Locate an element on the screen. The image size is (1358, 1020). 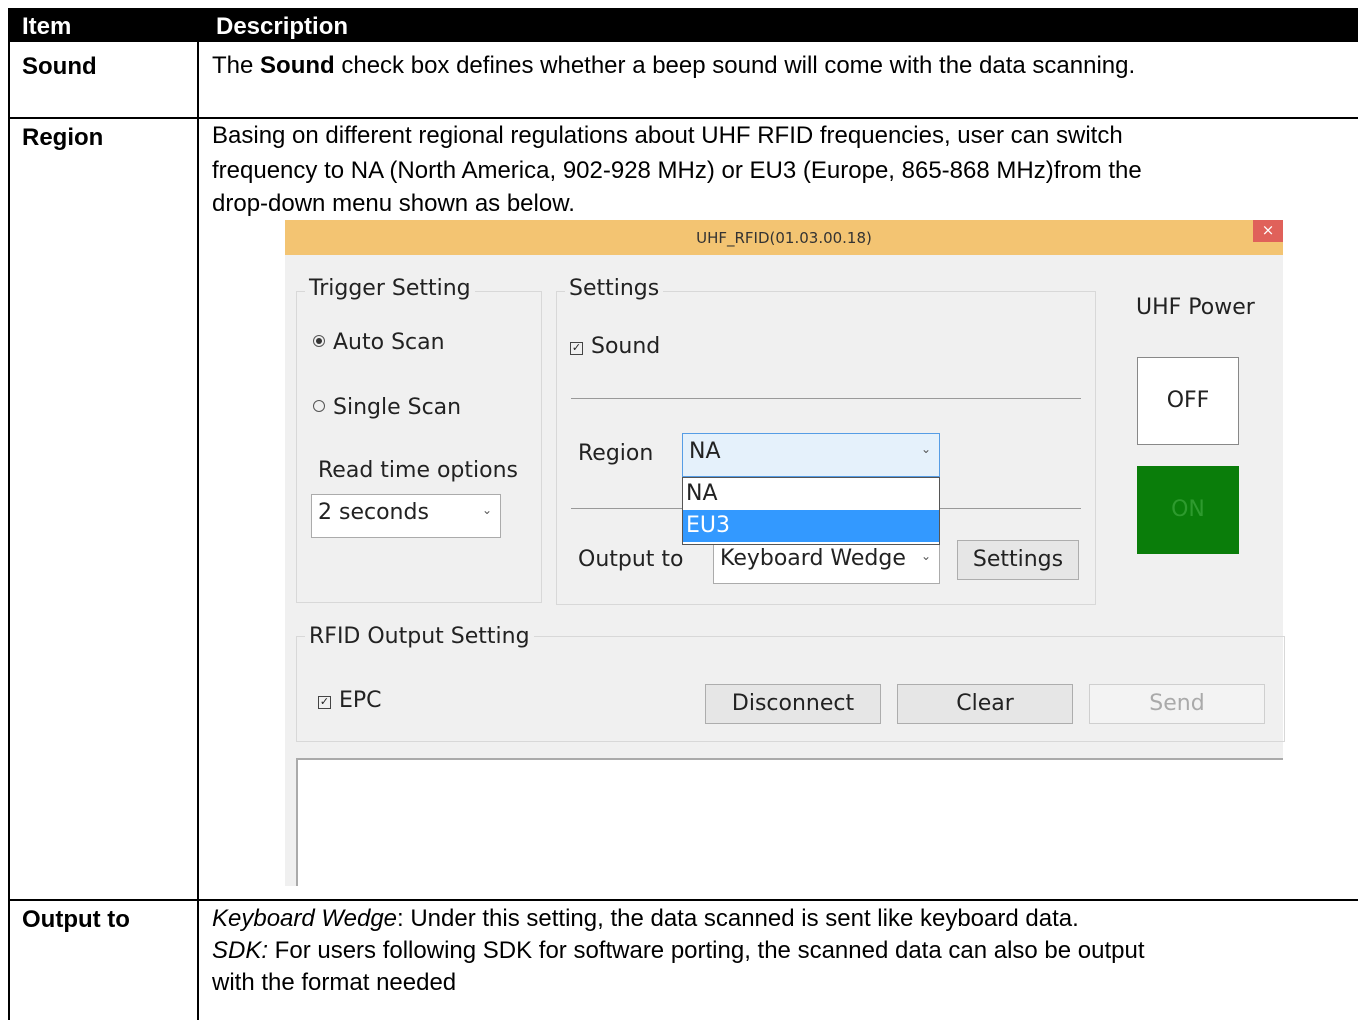
region-dropdown-list: NA EU3 is located at coordinates (811, 511).